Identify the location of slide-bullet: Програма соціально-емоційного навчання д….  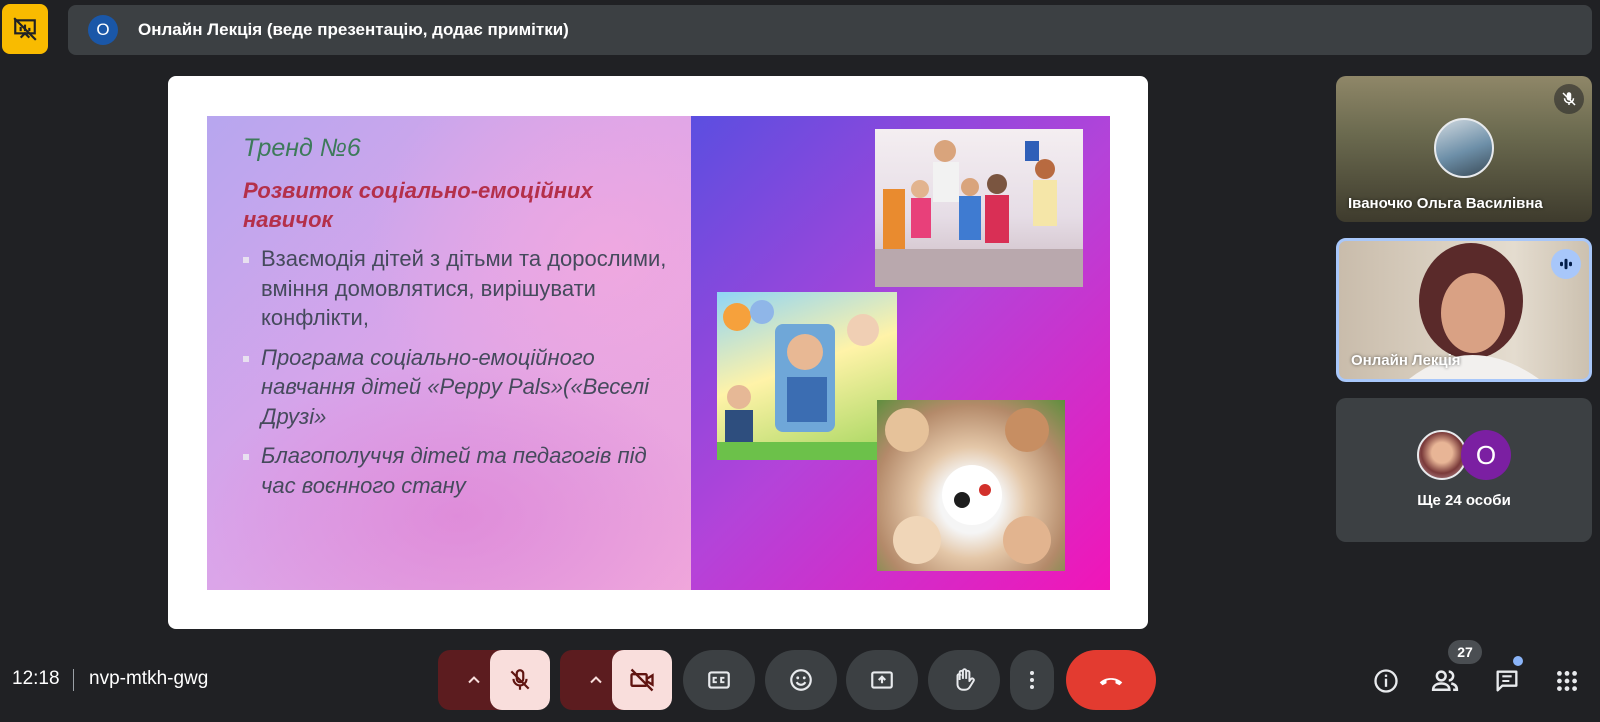
(456, 387).